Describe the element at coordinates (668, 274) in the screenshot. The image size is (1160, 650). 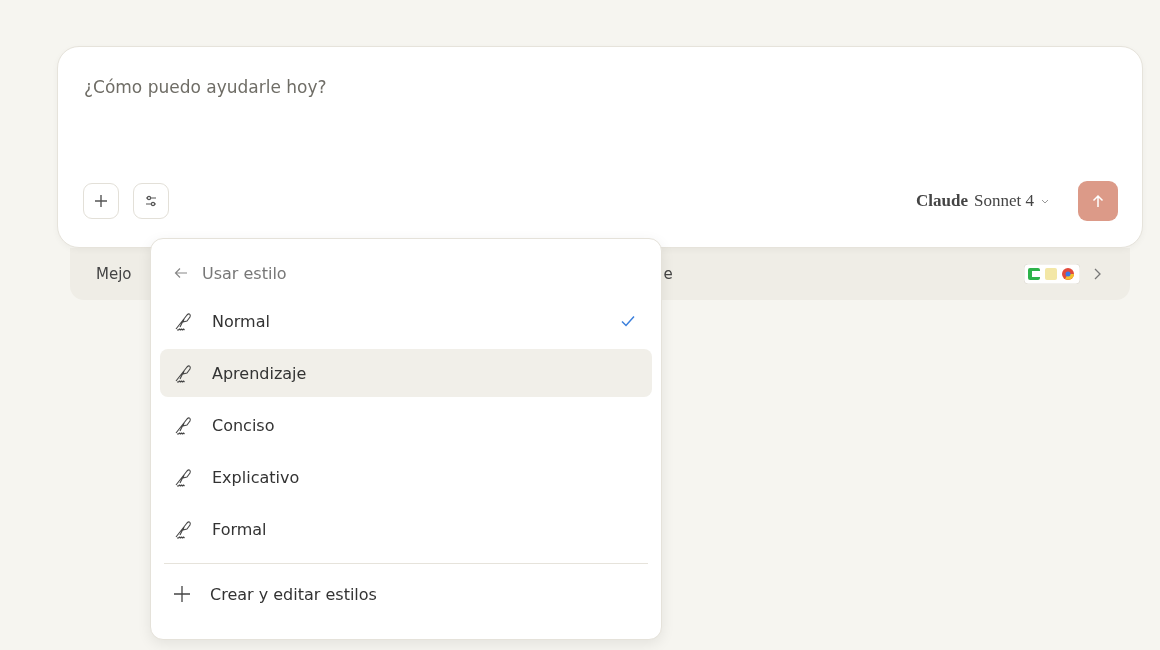
I see `banner-text: e` at that location.